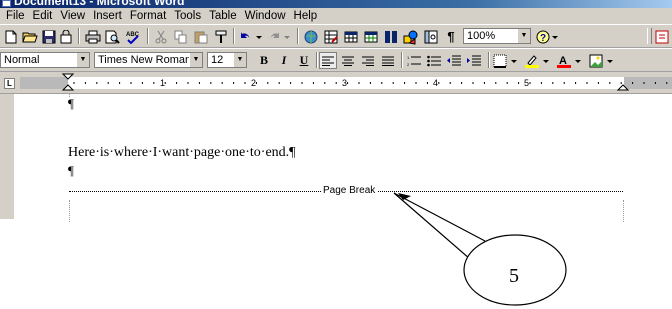  I want to click on callout-label: 5, so click(514, 276).